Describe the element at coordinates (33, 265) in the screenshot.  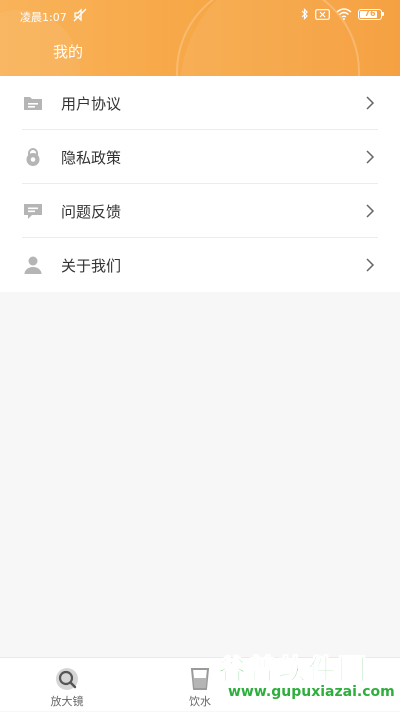
I see `person-icon` at that location.